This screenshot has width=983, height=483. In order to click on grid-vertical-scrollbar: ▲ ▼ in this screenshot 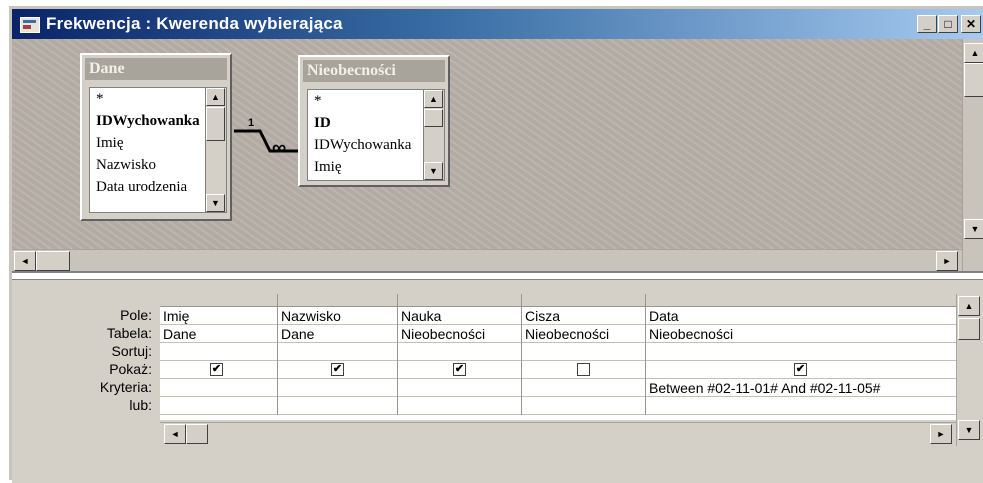, I will do `click(968, 370)`.